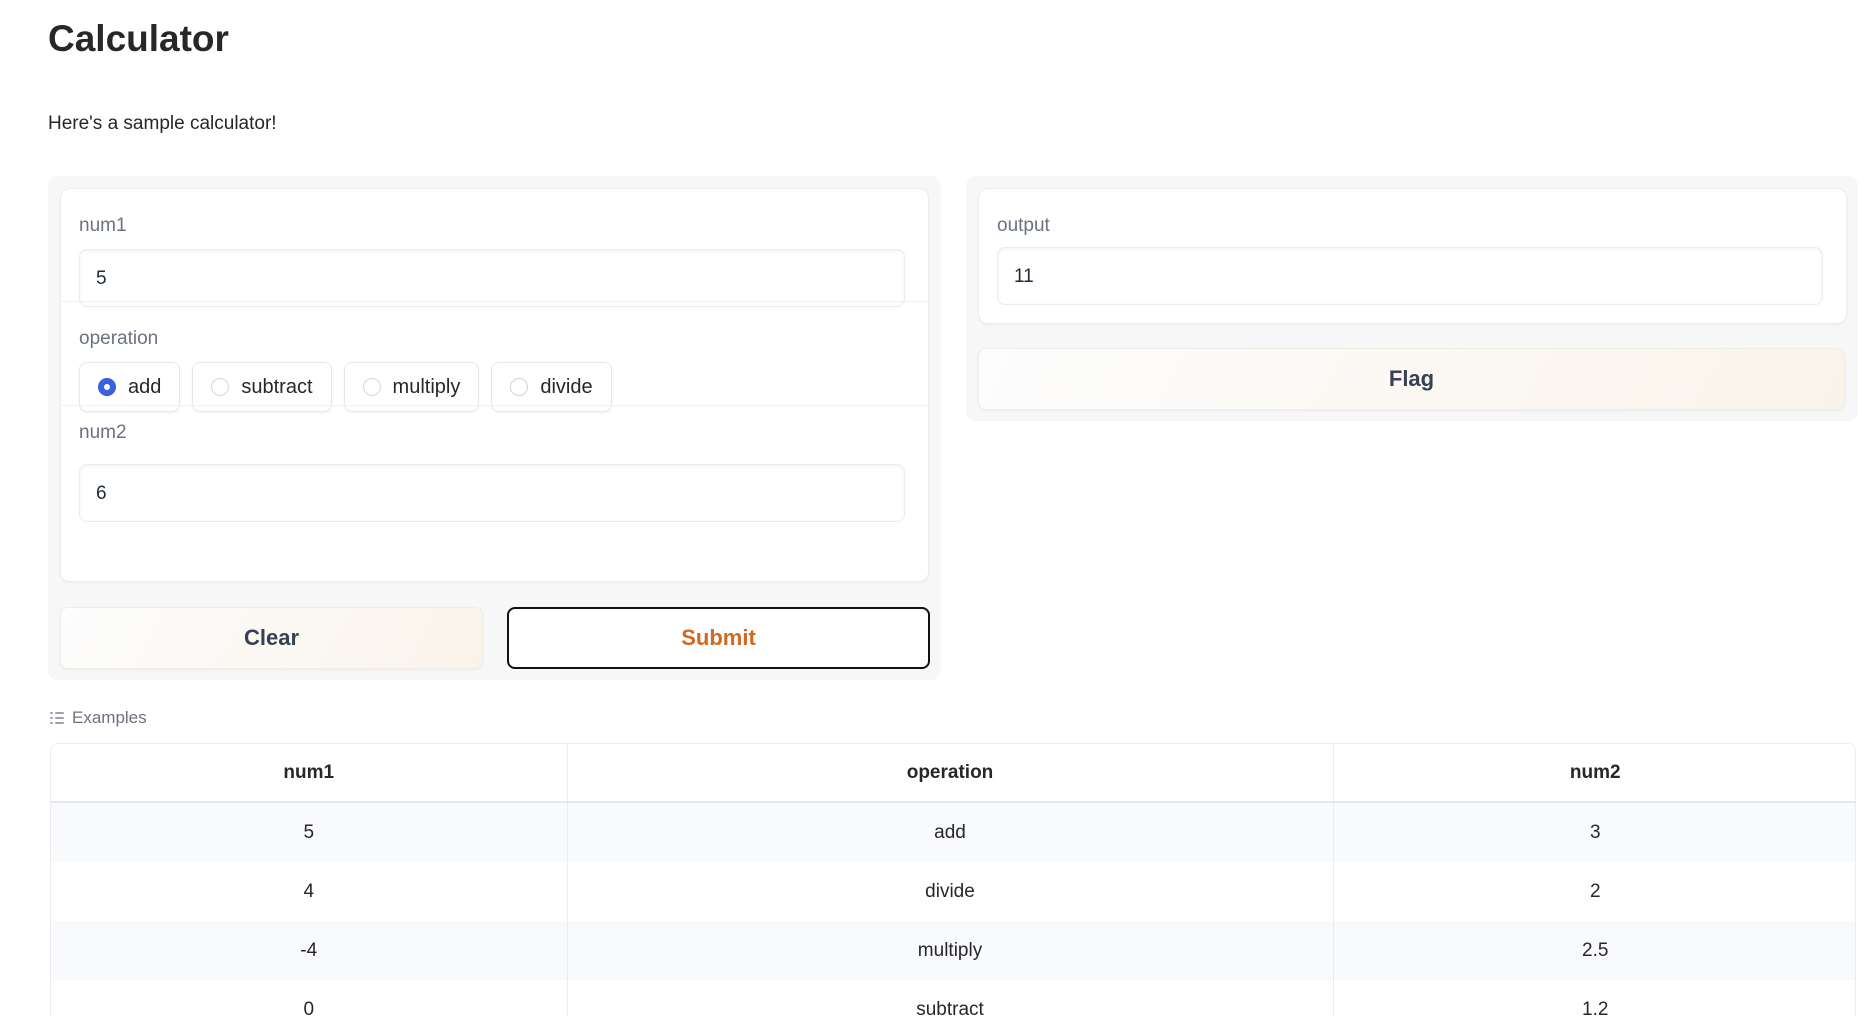  Describe the element at coordinates (309, 950) in the screenshot. I see `cell-num1: -4` at that location.